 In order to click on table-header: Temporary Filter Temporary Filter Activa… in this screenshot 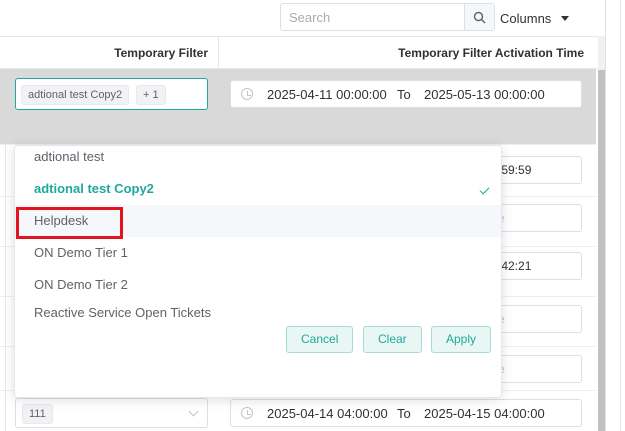, I will do `click(300, 53)`.